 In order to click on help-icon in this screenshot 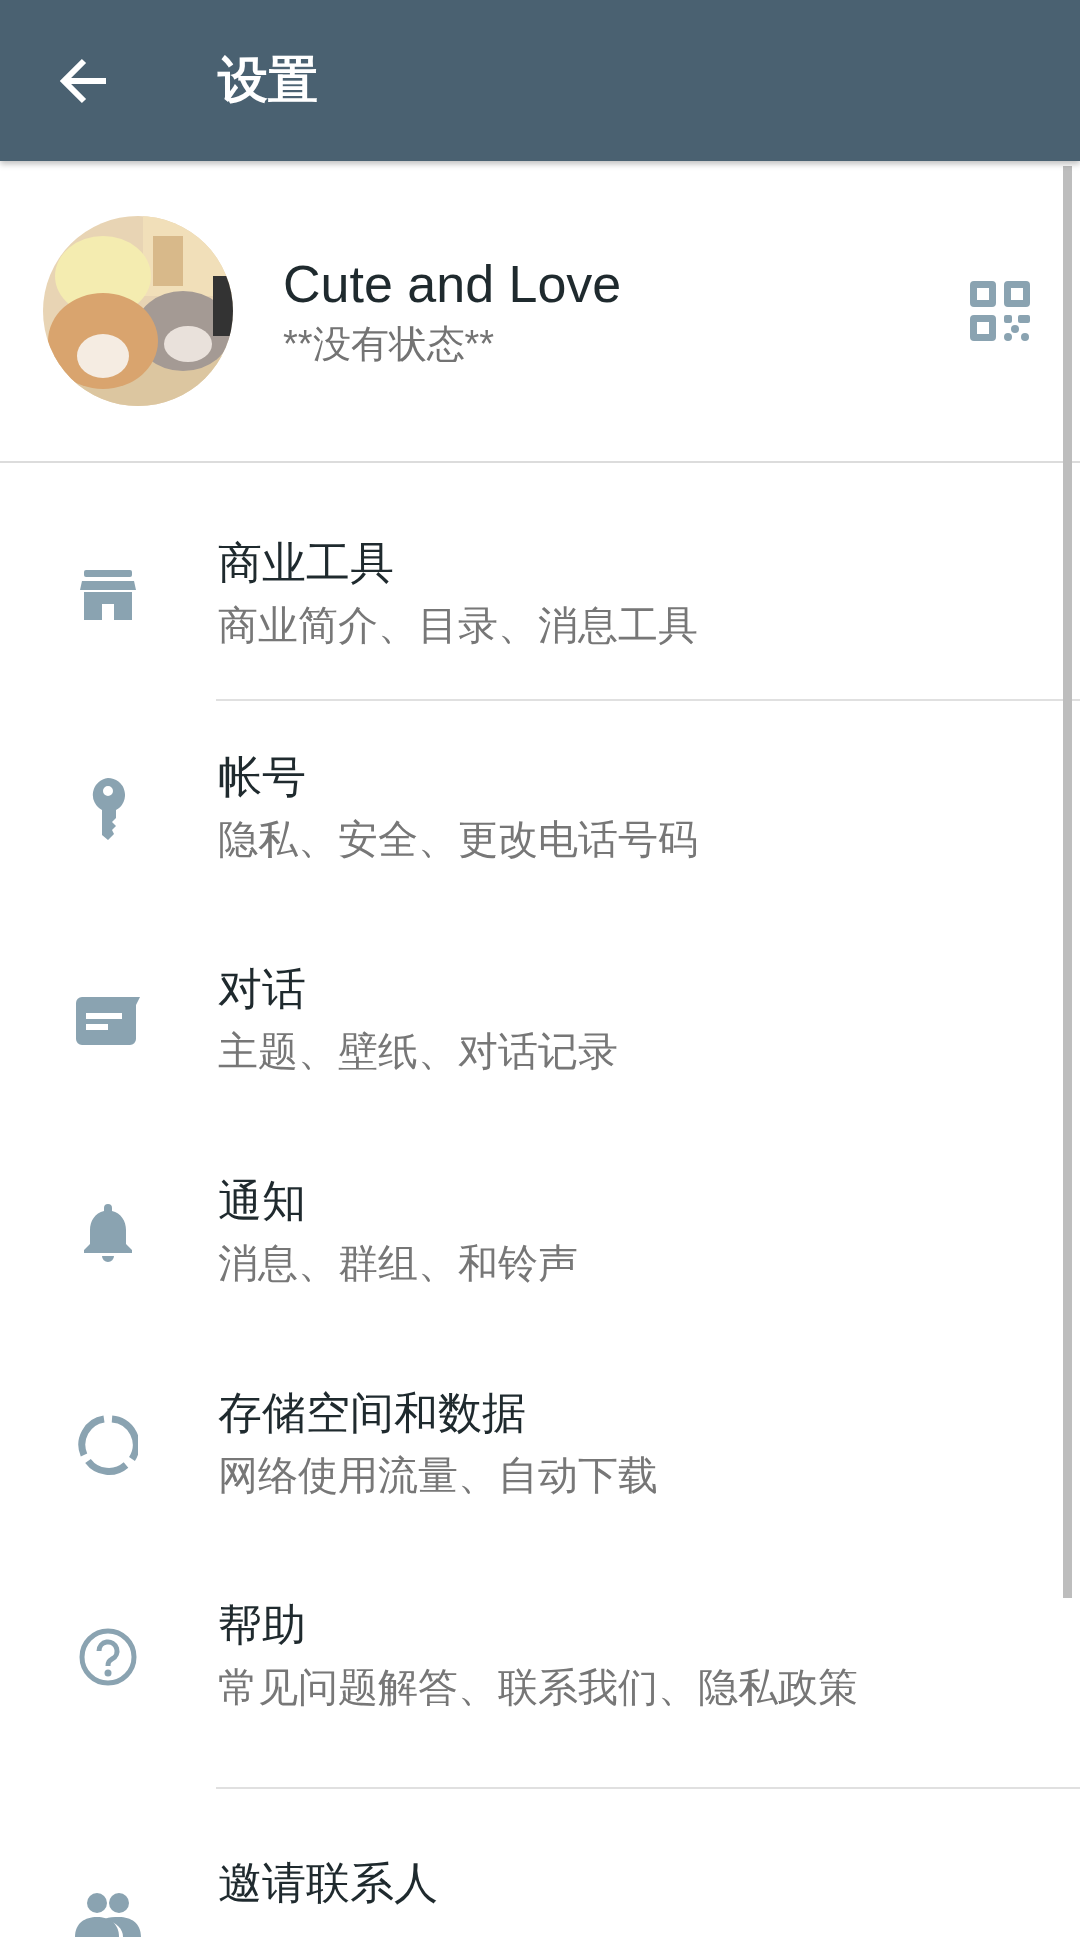, I will do `click(108, 1657)`.